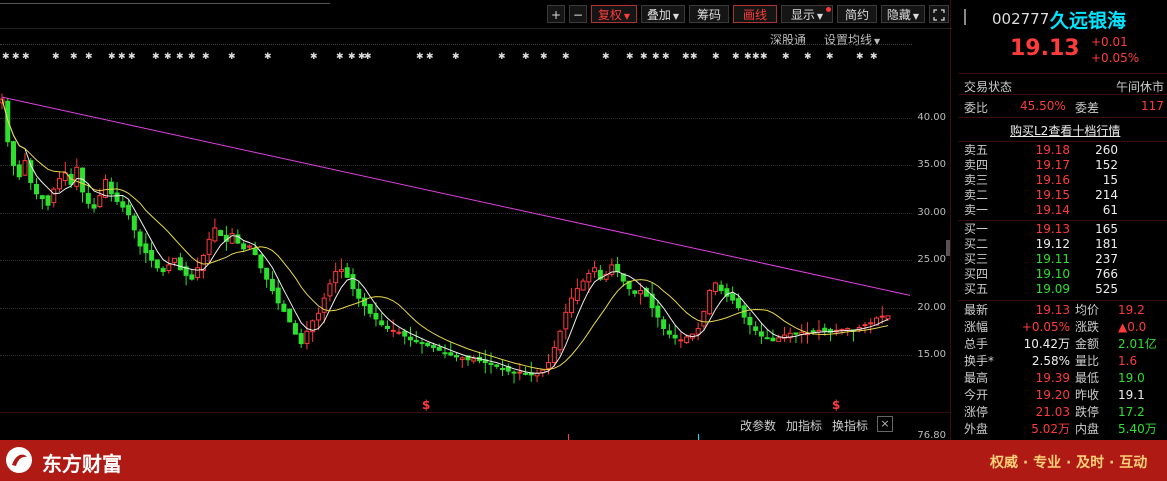 This screenshot has height=481, width=1167. What do you see at coordinates (609, 15) in the screenshot?
I see `fuquan-label: 复权` at bounding box center [609, 15].